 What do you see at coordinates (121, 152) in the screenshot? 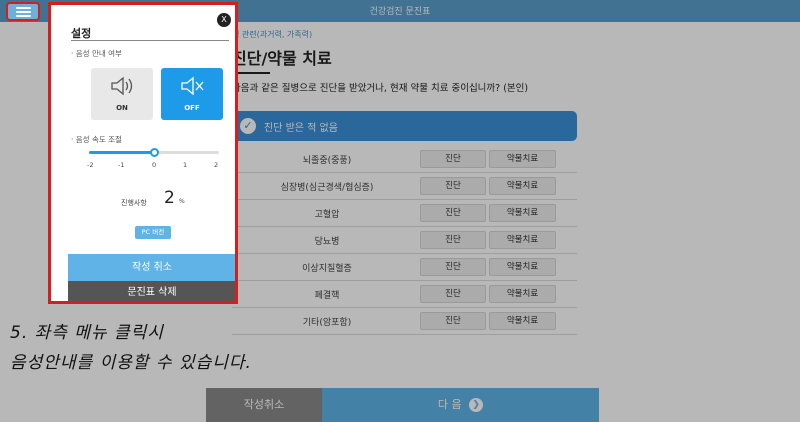
I see `slider-fill` at bounding box center [121, 152].